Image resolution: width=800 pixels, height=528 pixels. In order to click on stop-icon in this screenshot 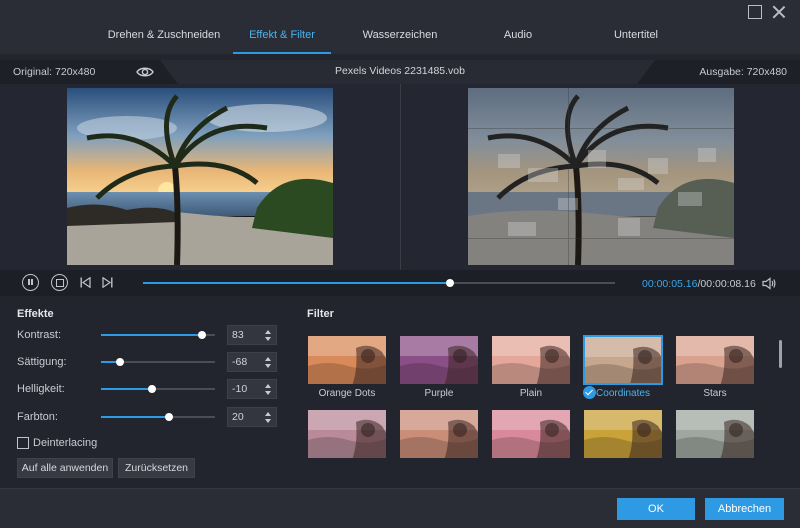, I will do `click(59, 282)`.